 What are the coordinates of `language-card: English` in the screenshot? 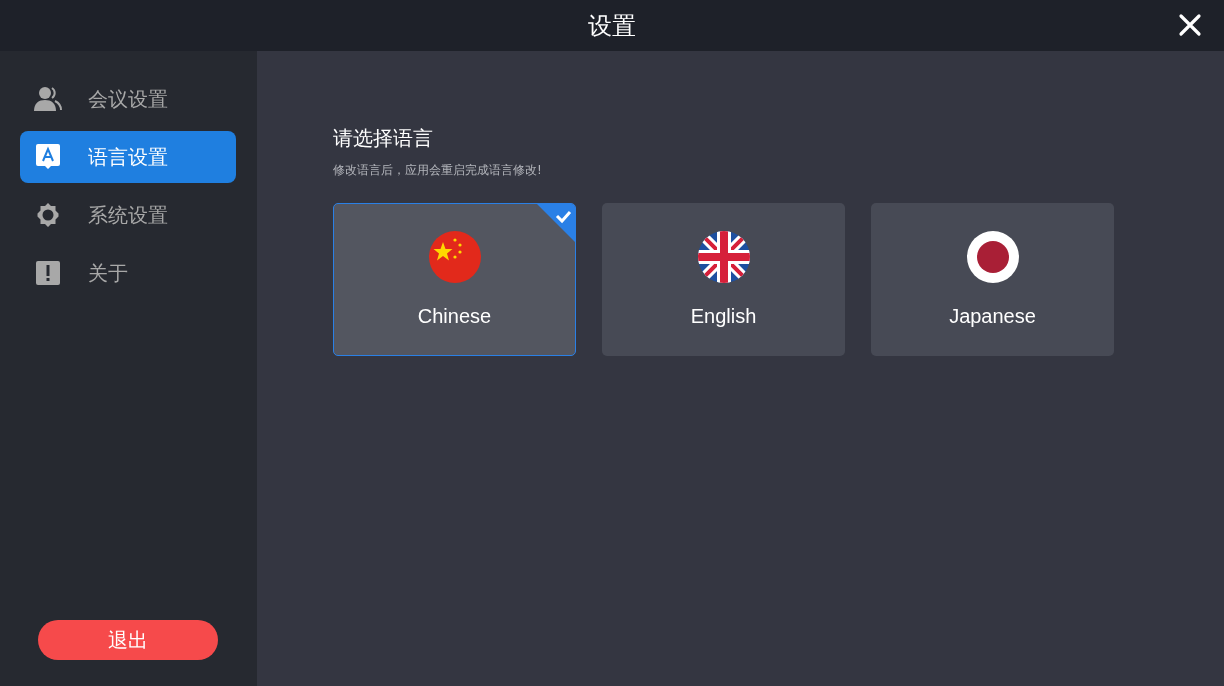 It's located at (723, 279).